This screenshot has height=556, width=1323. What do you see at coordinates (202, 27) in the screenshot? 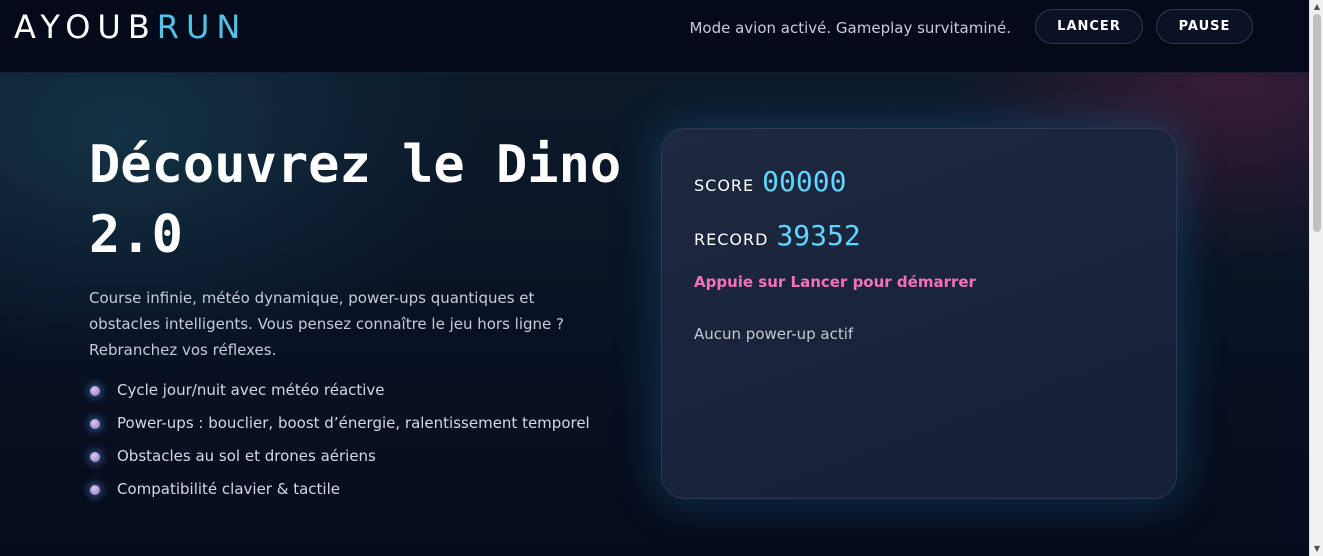
I see `logo-accent: RUN` at bounding box center [202, 27].